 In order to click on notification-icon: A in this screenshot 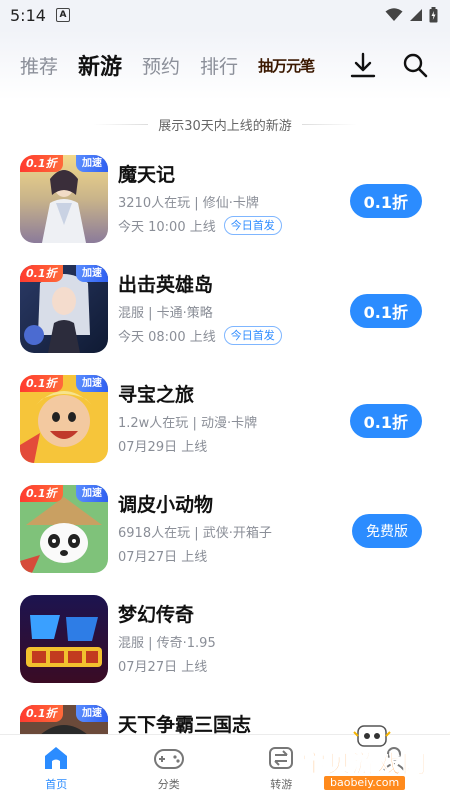, I will do `click(62, 15)`.